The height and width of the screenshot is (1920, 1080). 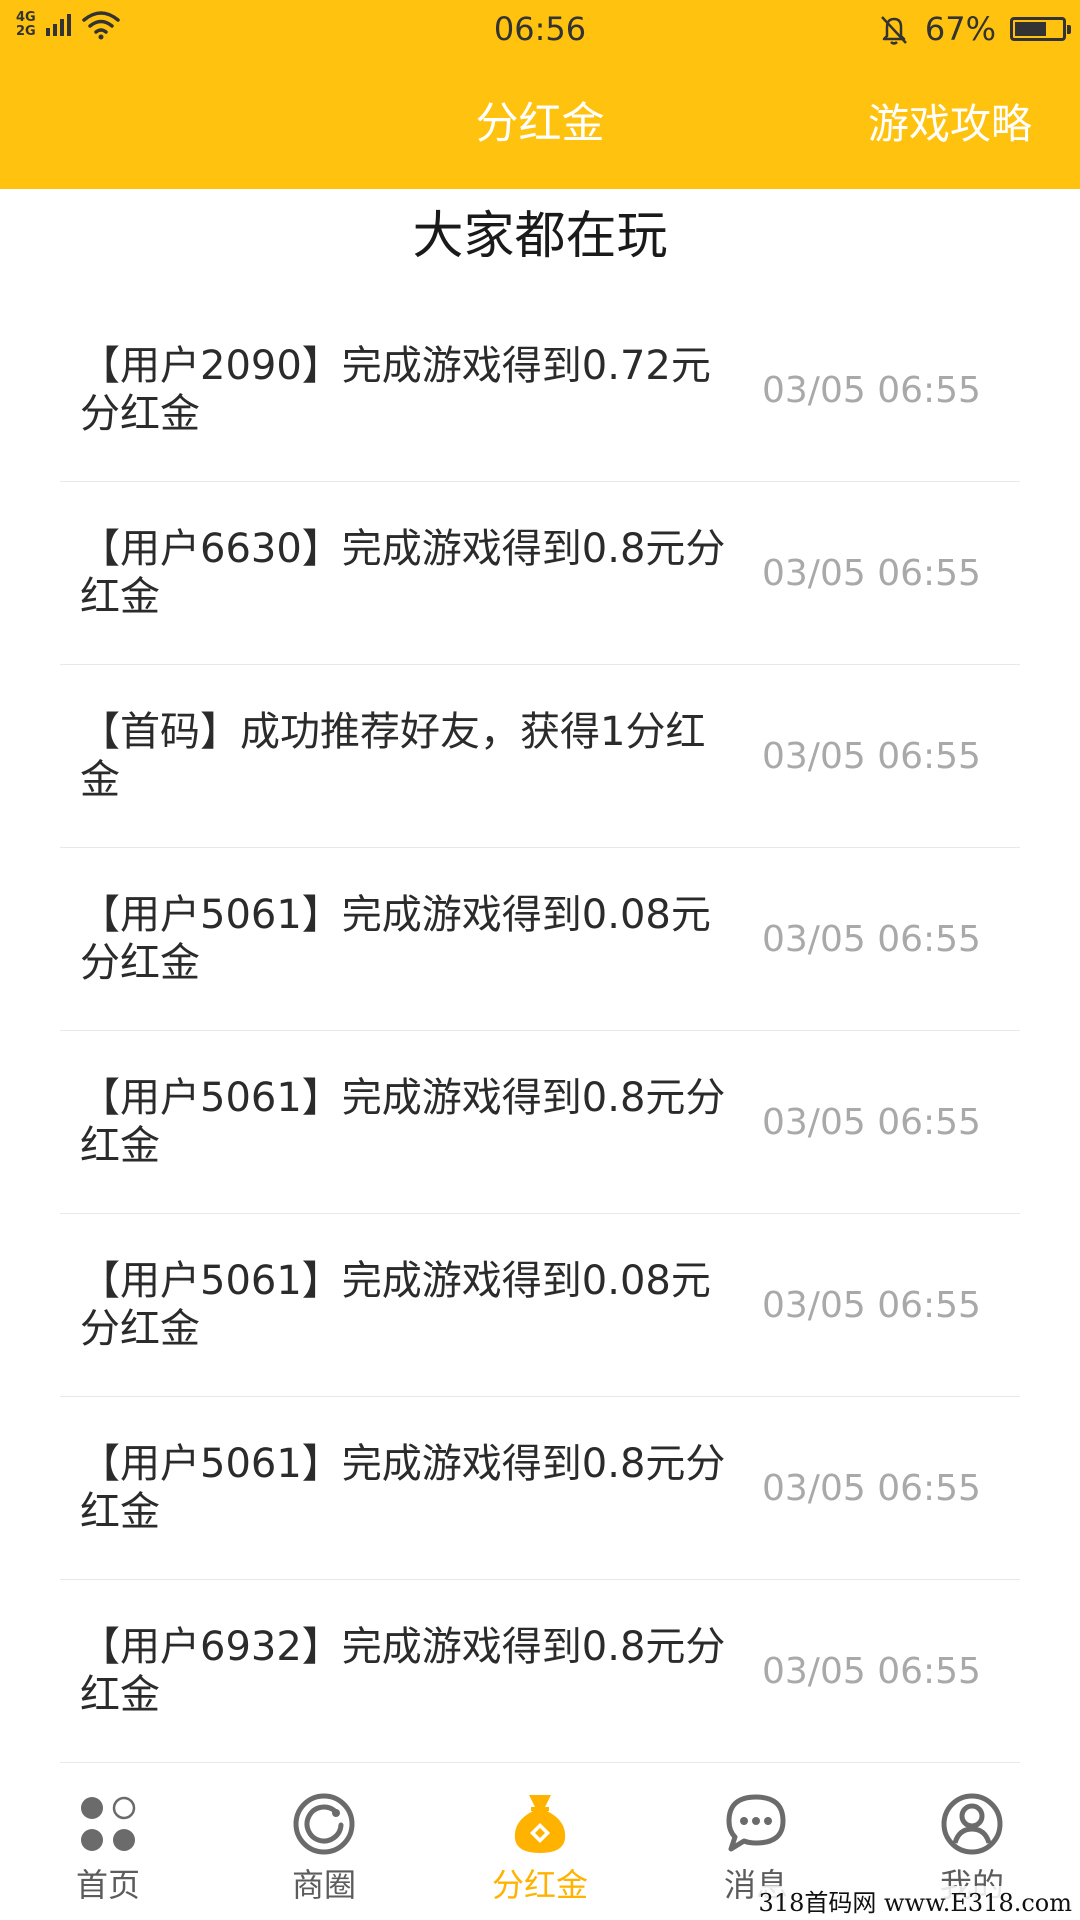 I want to click on status-bar: 4G 2G 06:56 67%, so click(x=540, y=29).